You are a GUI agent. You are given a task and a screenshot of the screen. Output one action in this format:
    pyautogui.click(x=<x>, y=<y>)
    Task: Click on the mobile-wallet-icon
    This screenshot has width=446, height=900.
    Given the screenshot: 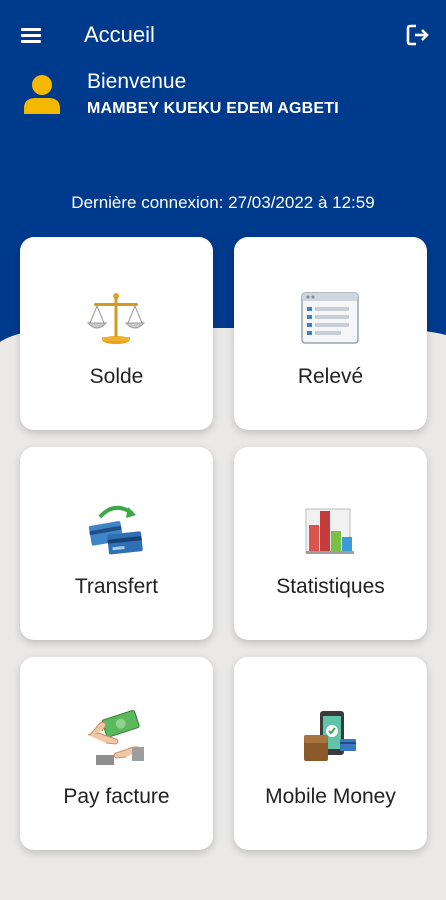 What is the action you would take?
    pyautogui.click(x=330, y=736)
    